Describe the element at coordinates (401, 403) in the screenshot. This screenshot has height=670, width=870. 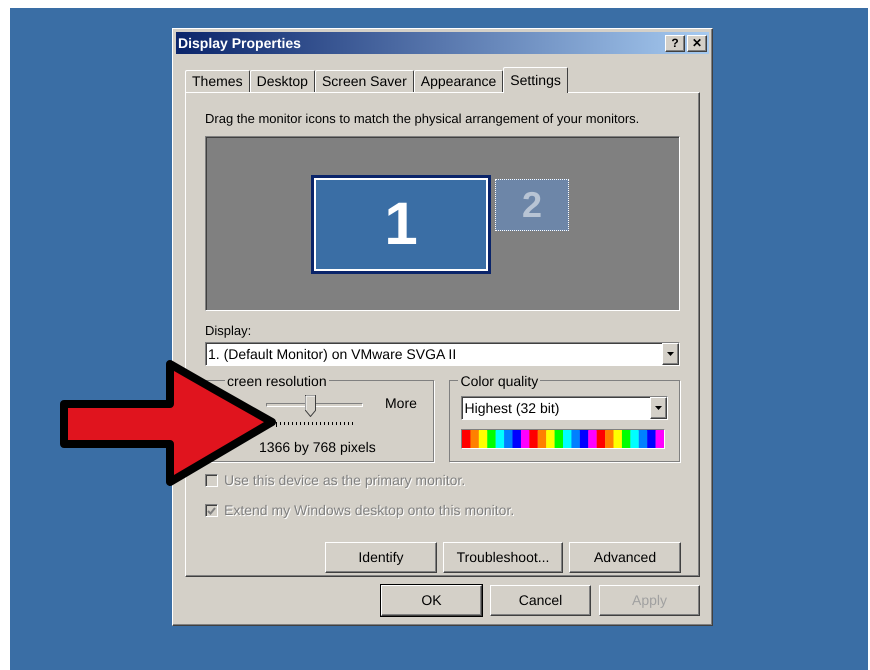
I see `more-label: More` at that location.